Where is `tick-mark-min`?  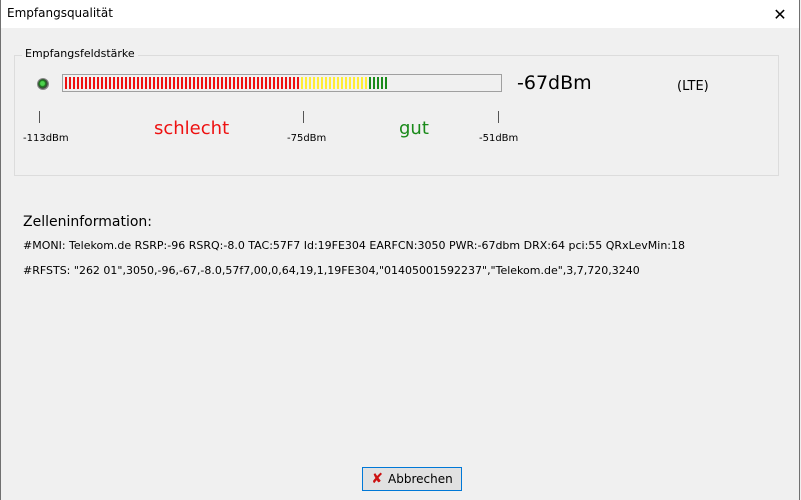 tick-mark-min is located at coordinates (39, 117).